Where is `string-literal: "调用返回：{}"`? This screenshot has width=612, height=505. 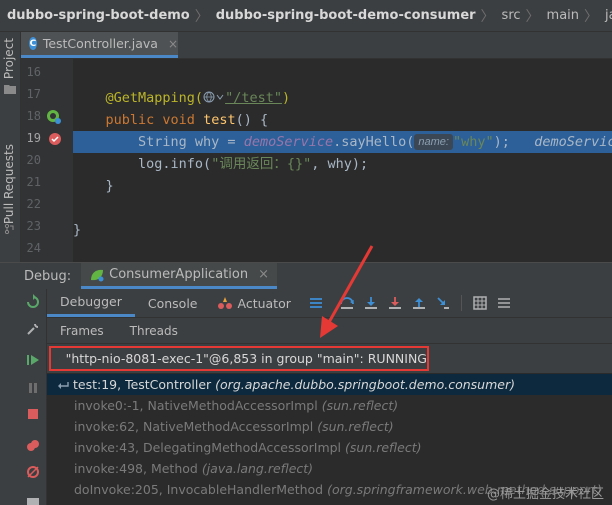
string-literal: "调用返回：{}" is located at coordinates (261, 164).